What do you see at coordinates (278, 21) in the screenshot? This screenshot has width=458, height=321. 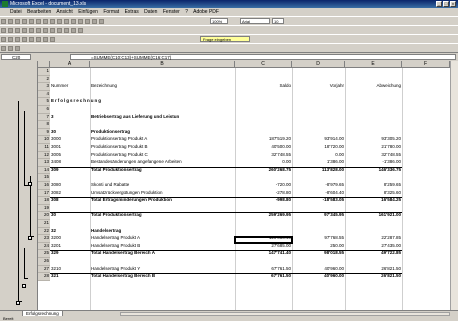 I see `font-size-select: 10` at bounding box center [278, 21].